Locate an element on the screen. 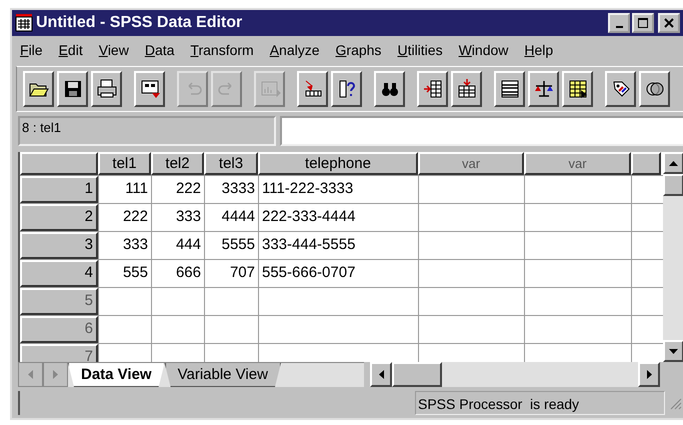 The width and height of the screenshot is (683, 425). up-arrow-icon is located at coordinates (673, 163).